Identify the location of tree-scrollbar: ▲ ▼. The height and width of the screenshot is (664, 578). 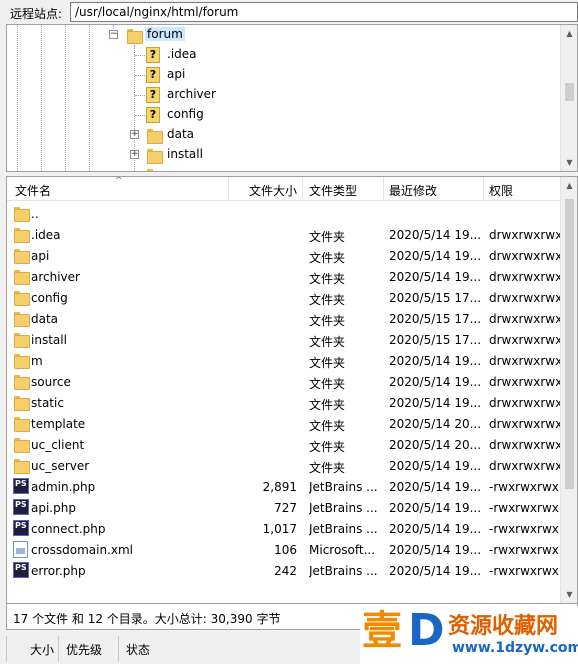
(568, 98).